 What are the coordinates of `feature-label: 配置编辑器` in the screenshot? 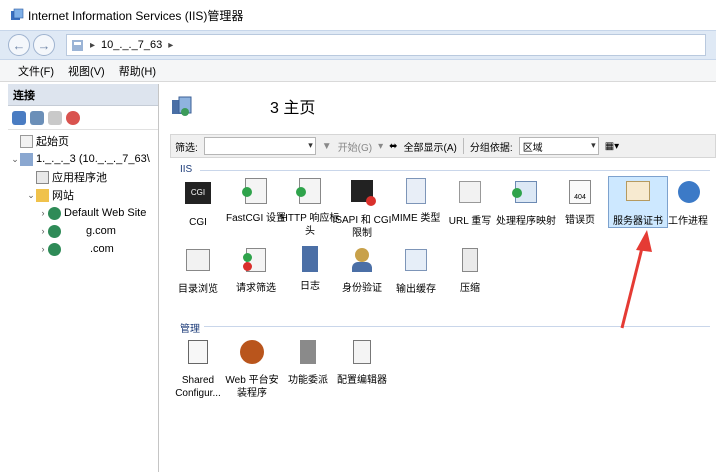 It's located at (362, 380).